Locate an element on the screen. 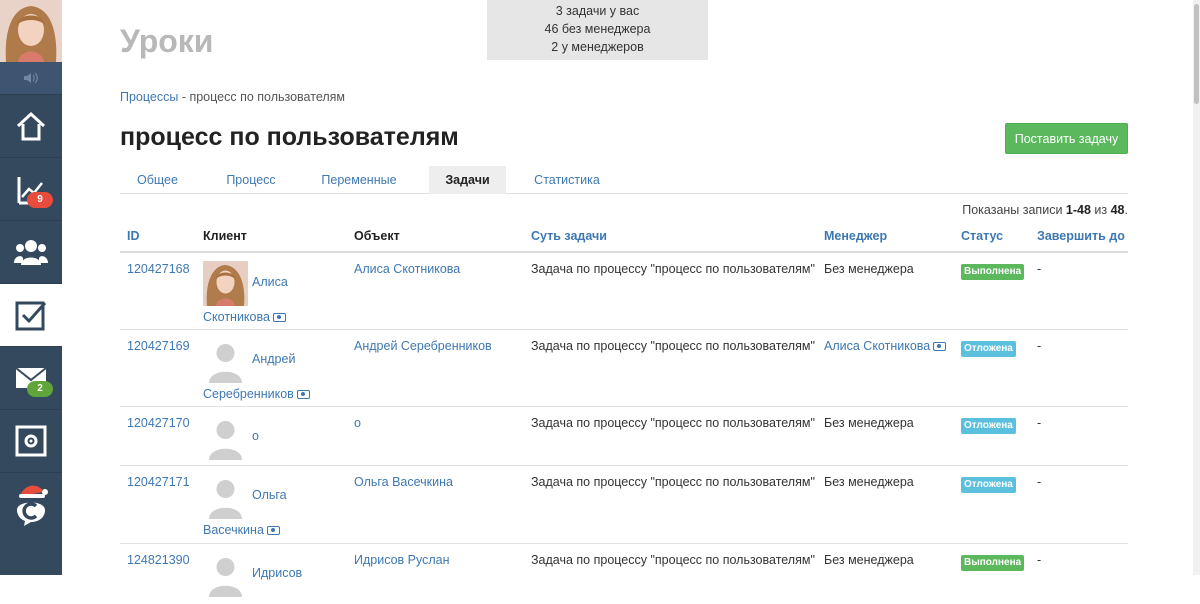  sidebar-item-mail: 2 is located at coordinates (31, 377).